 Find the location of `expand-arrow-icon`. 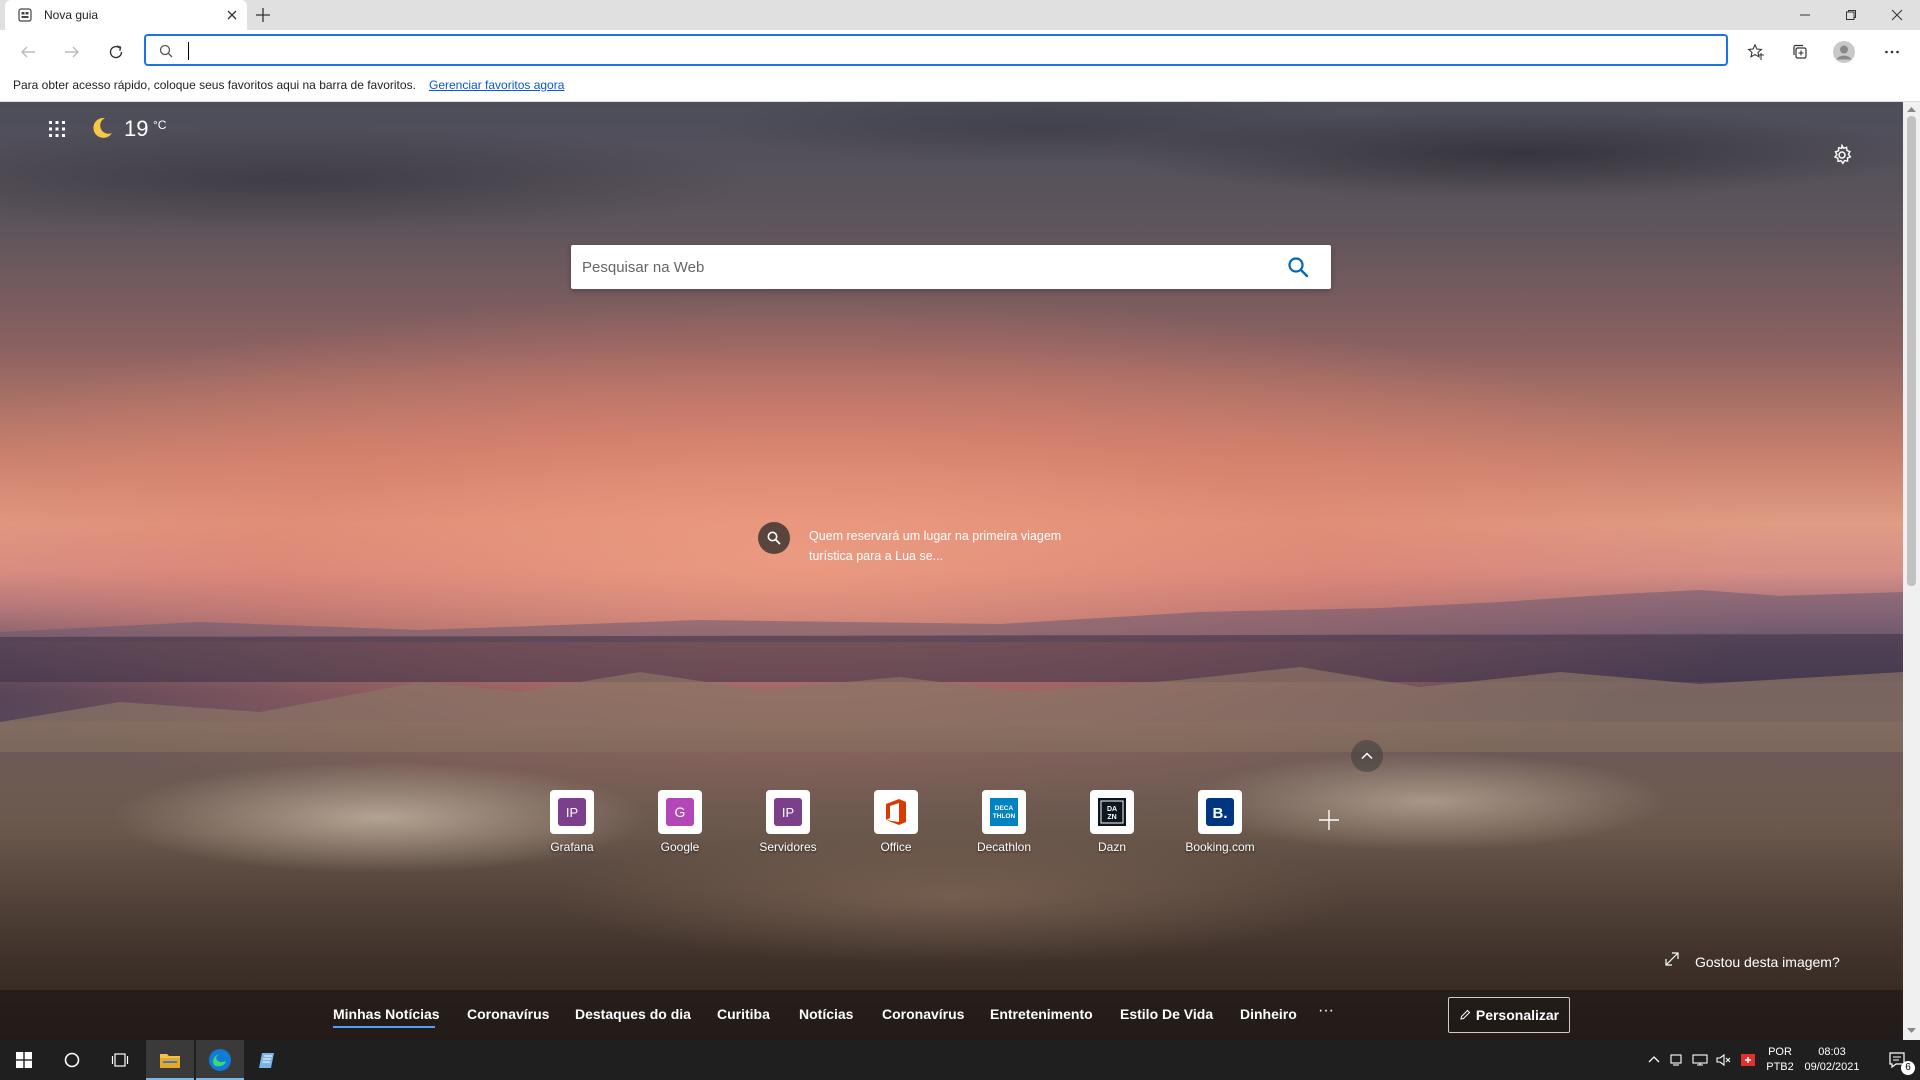

expand-arrow-icon is located at coordinates (1672, 959).